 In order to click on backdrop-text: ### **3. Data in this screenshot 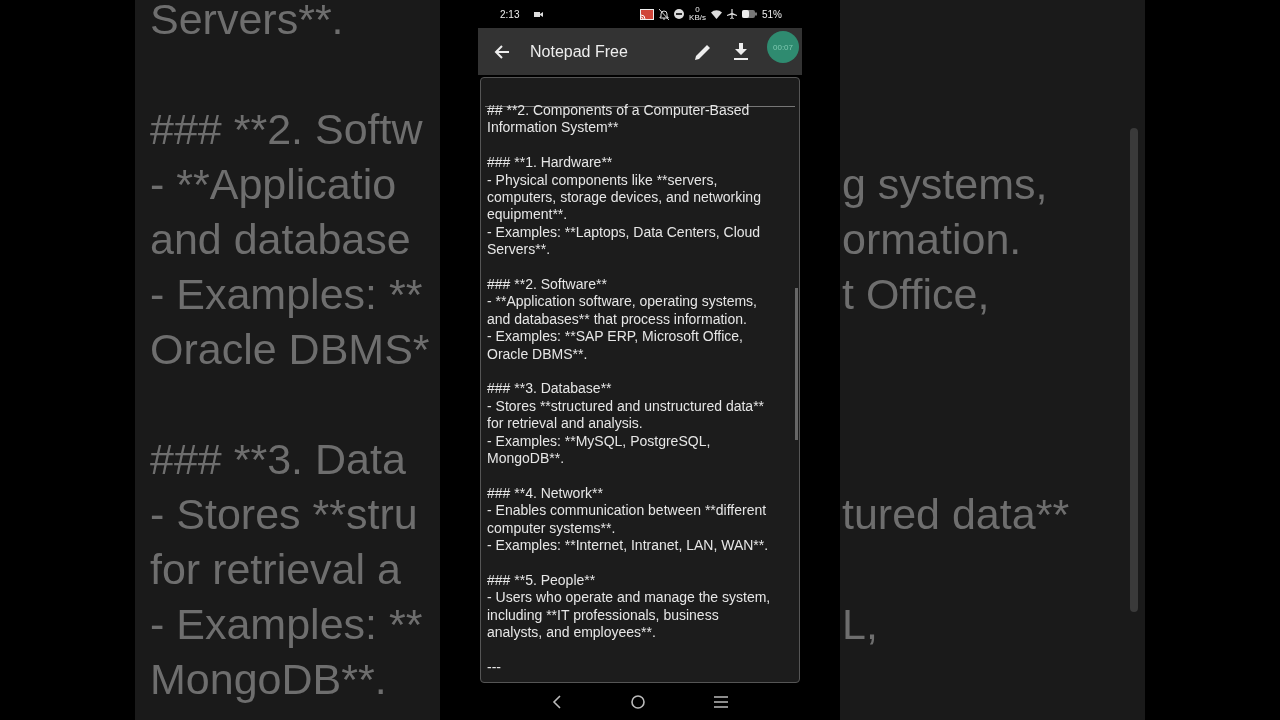, I will do `click(278, 459)`.